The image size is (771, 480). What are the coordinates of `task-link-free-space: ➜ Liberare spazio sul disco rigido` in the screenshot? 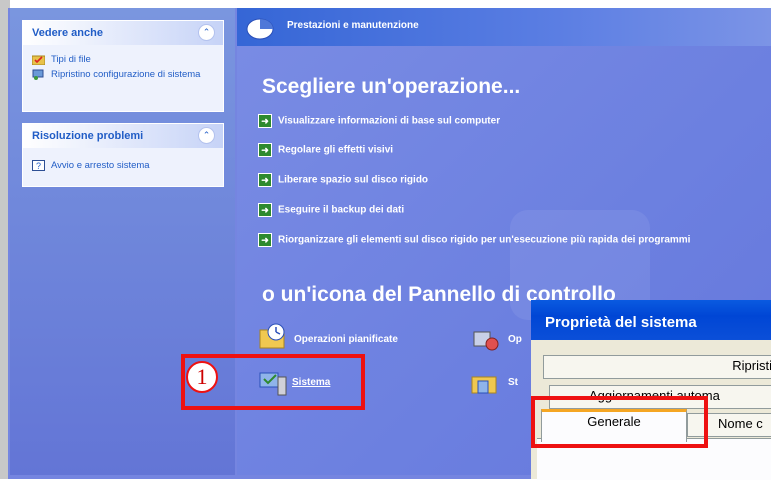 It's located at (343, 180).